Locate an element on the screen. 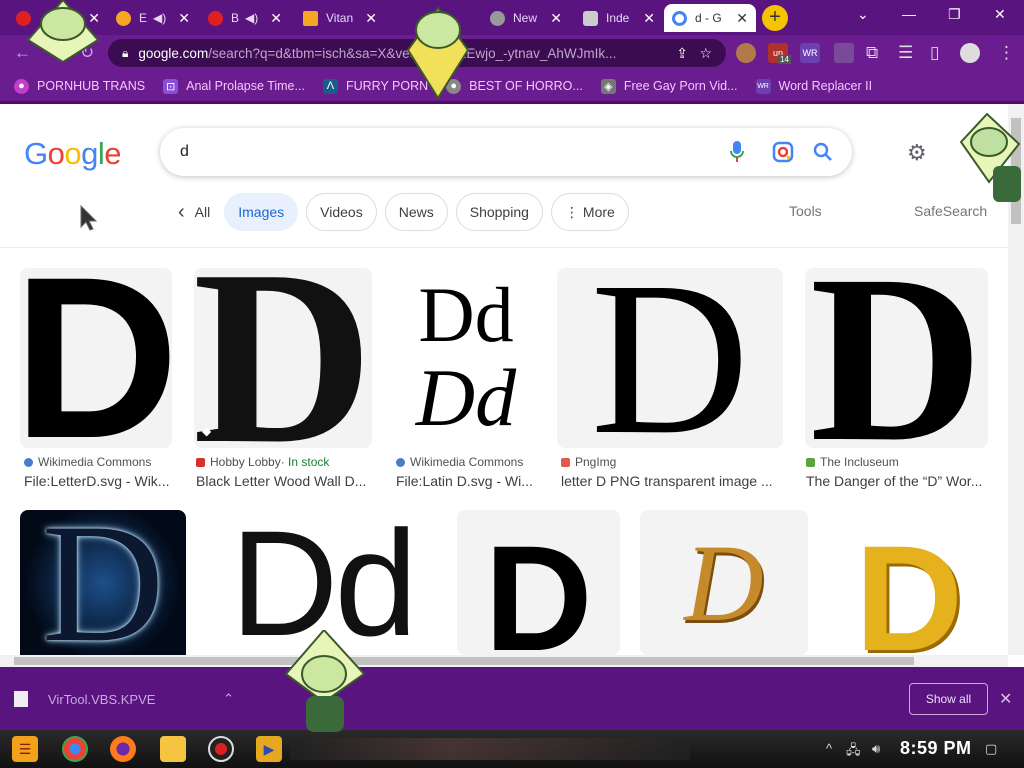  menu-icon: ⋮ is located at coordinates (1006, 53).